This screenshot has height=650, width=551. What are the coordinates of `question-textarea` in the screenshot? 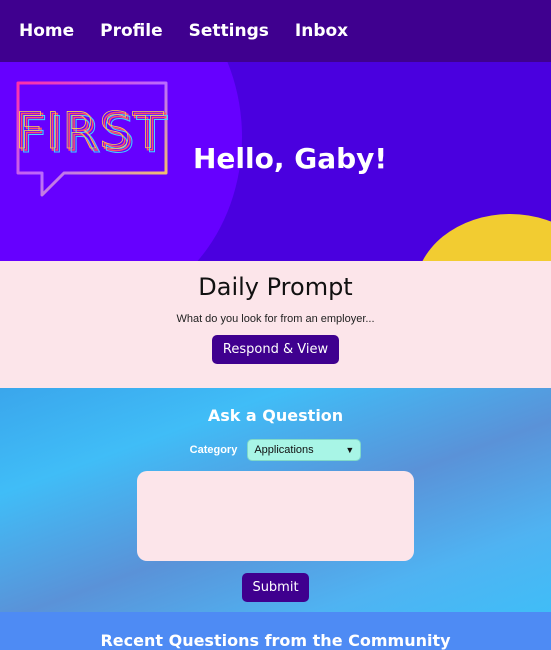 It's located at (275, 516).